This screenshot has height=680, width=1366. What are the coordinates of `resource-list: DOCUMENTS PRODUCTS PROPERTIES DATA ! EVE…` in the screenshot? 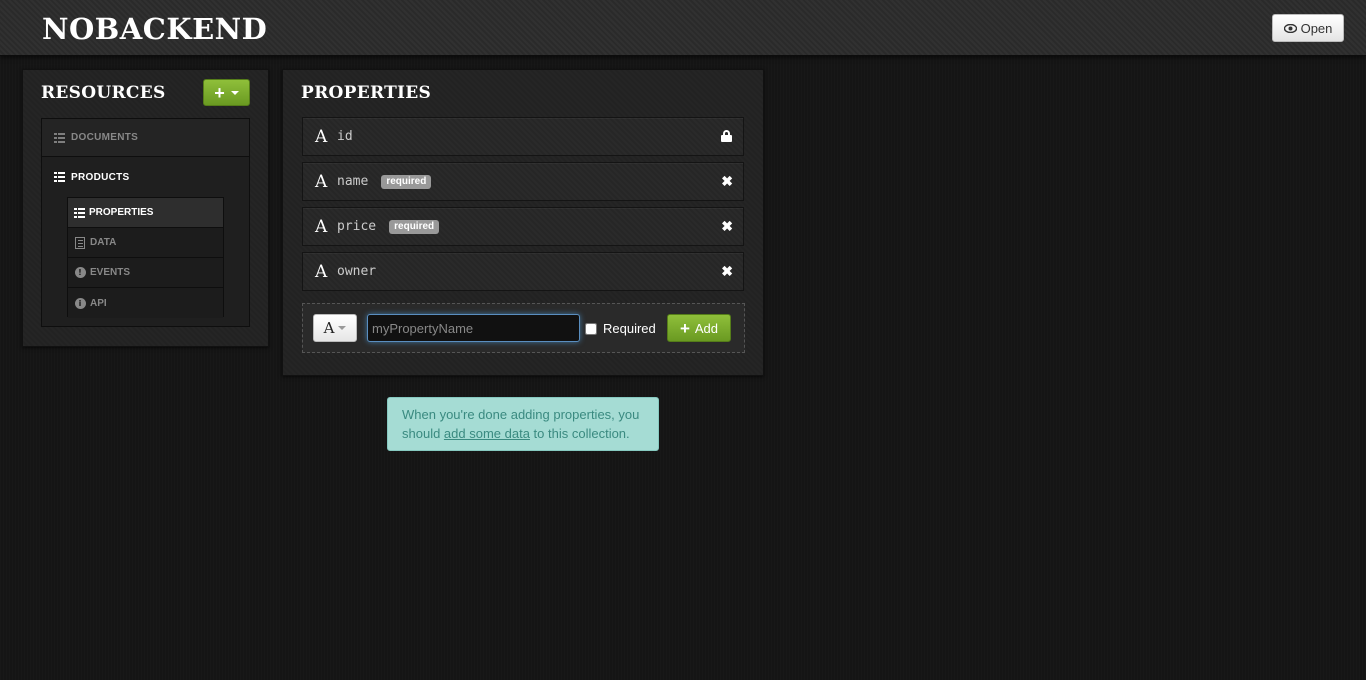 It's located at (145, 222).